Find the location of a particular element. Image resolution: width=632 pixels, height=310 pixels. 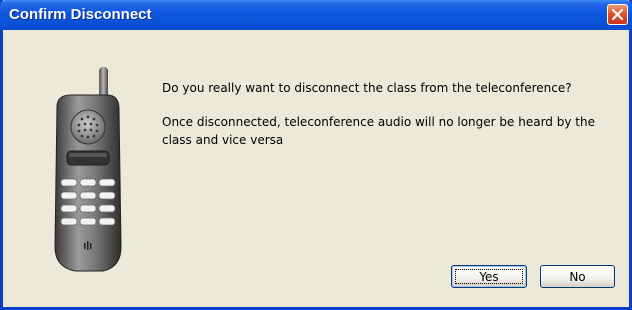

no-button-label: No is located at coordinates (577, 276).